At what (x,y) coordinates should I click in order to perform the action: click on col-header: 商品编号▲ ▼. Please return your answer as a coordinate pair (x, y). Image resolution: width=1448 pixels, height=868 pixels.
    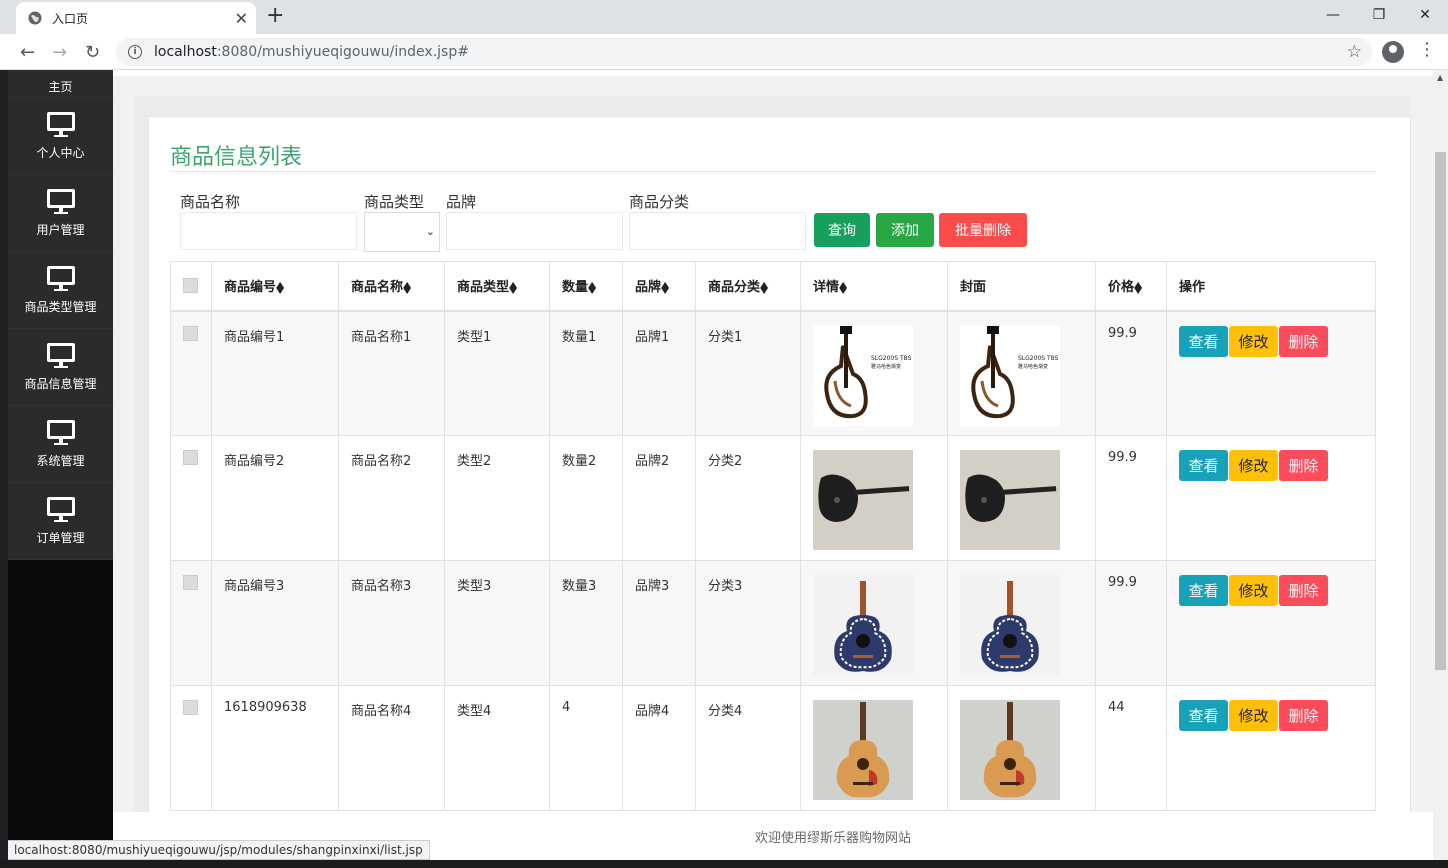
    Looking at the image, I should click on (275, 286).